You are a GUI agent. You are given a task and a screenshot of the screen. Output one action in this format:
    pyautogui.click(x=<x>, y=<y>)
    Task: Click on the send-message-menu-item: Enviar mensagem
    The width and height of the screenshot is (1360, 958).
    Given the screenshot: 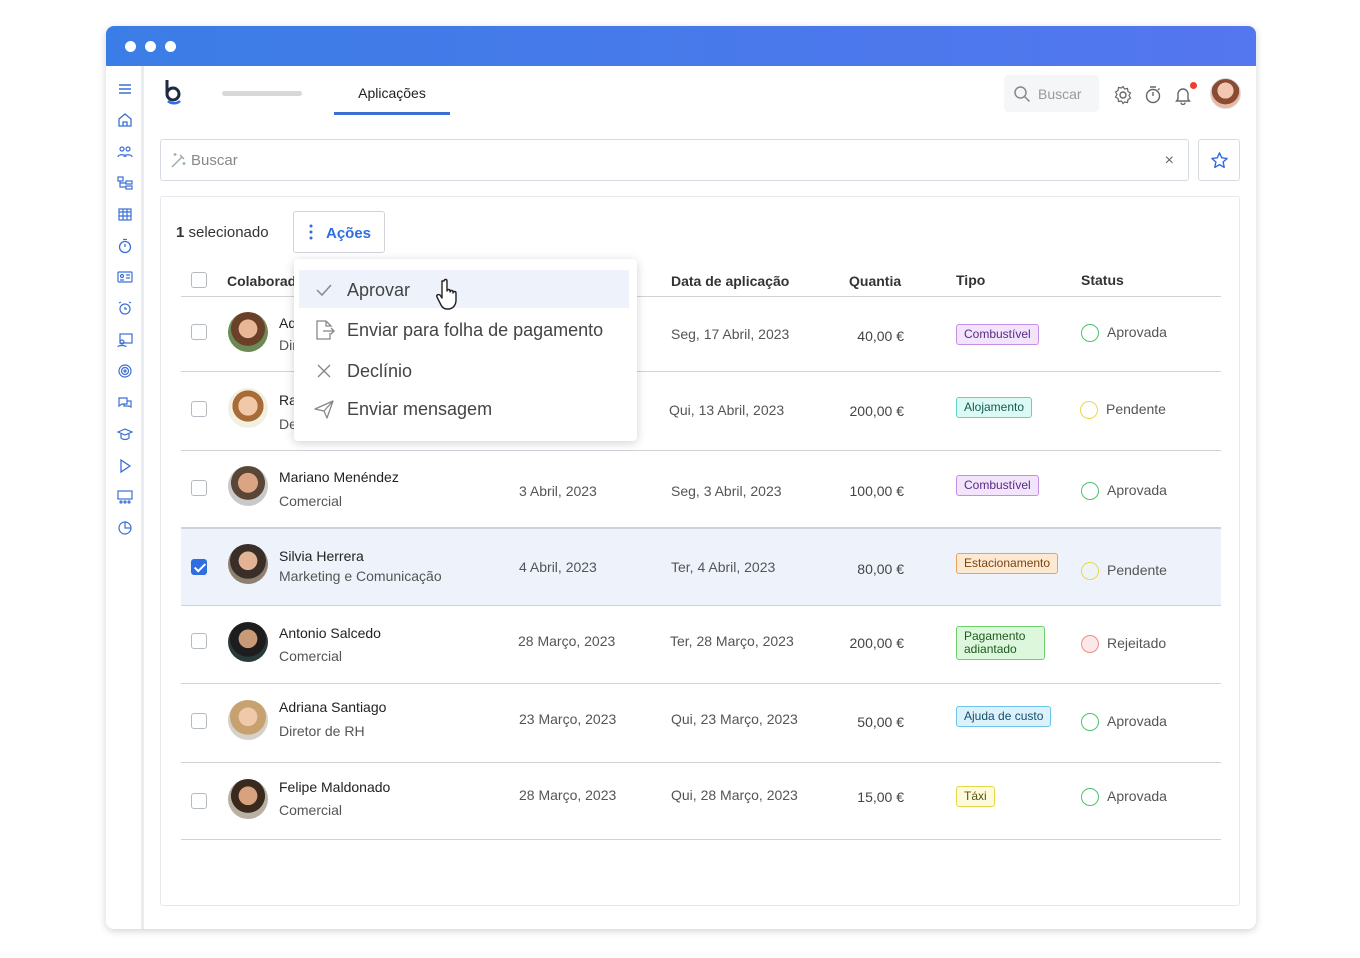 What is the action you would take?
    pyautogui.click(x=464, y=408)
    